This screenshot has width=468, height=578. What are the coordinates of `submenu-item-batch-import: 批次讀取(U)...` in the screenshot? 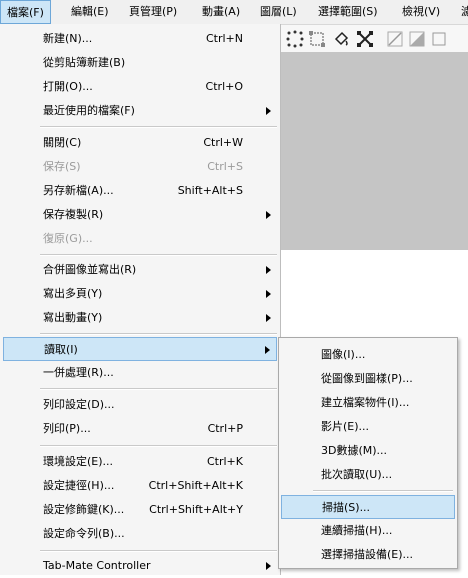 It's located at (368, 475).